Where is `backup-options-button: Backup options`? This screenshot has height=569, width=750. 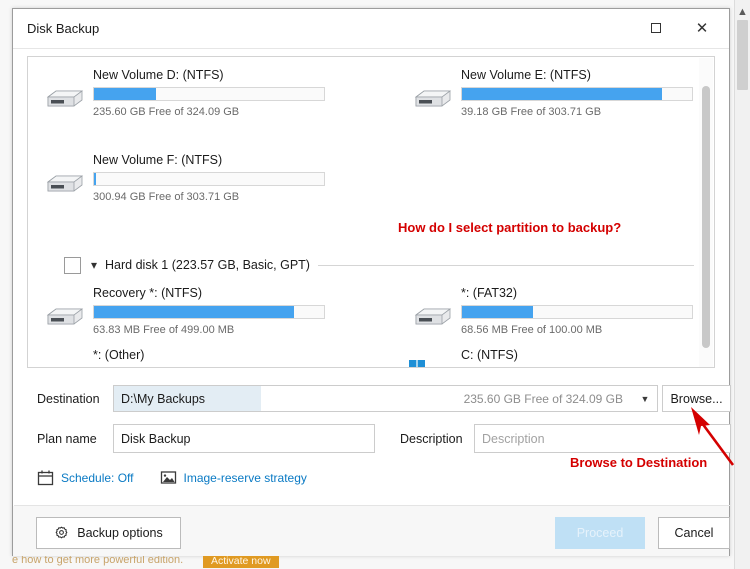 backup-options-button: Backup options is located at coordinates (108, 533).